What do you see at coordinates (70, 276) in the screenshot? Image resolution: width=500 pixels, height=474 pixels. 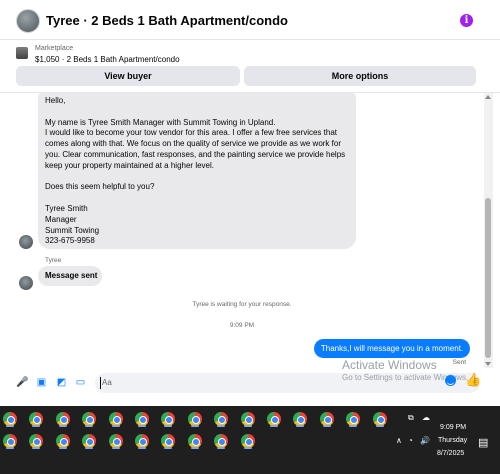 I see `incoming-message-bubble: Message sent` at bounding box center [70, 276].